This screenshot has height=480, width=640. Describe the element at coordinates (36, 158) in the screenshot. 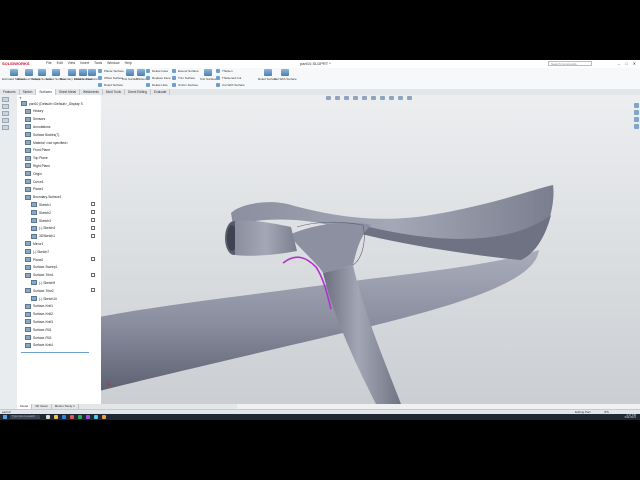

I see `tree-item: Top Plane` at that location.